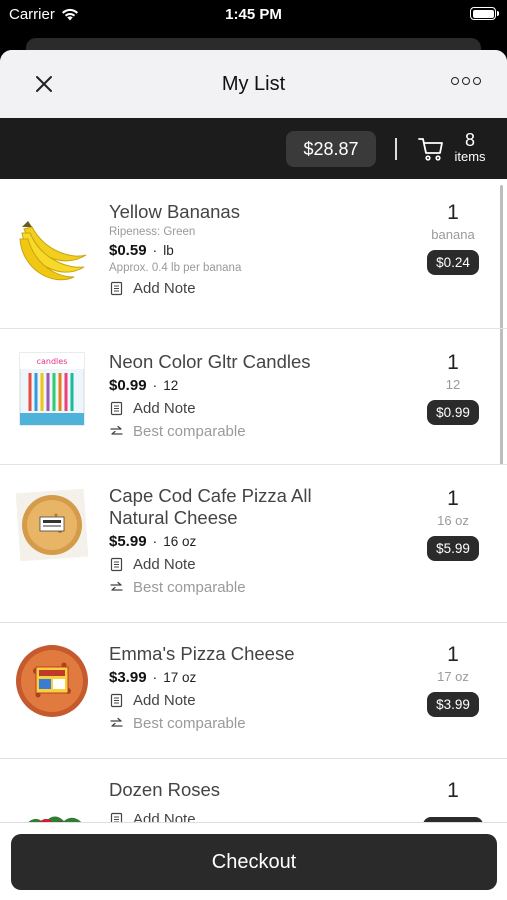 The image size is (507, 900). I want to click on approx-label: Approx. 0.4 lb per banana, so click(175, 268).